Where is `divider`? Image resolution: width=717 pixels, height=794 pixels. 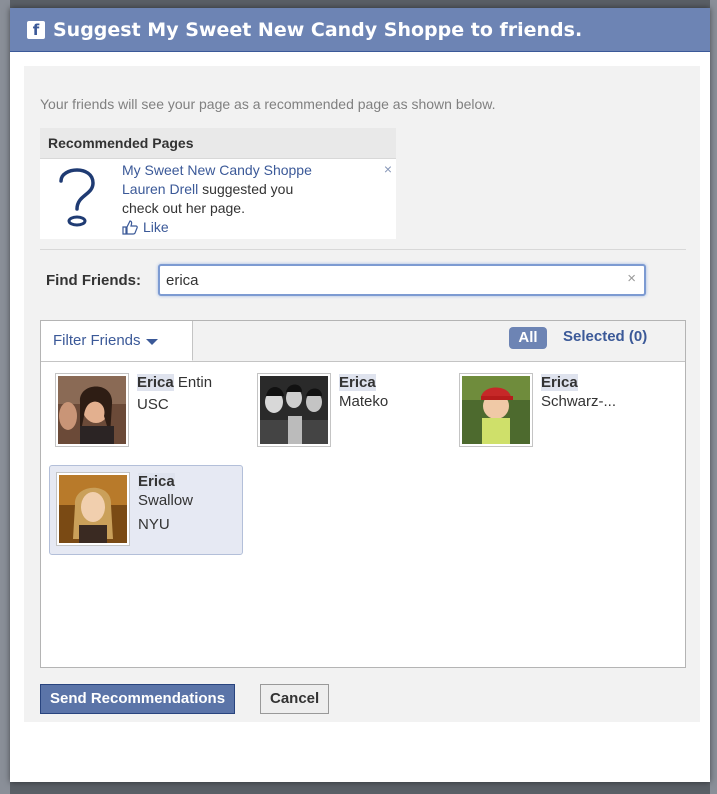 divider is located at coordinates (363, 249).